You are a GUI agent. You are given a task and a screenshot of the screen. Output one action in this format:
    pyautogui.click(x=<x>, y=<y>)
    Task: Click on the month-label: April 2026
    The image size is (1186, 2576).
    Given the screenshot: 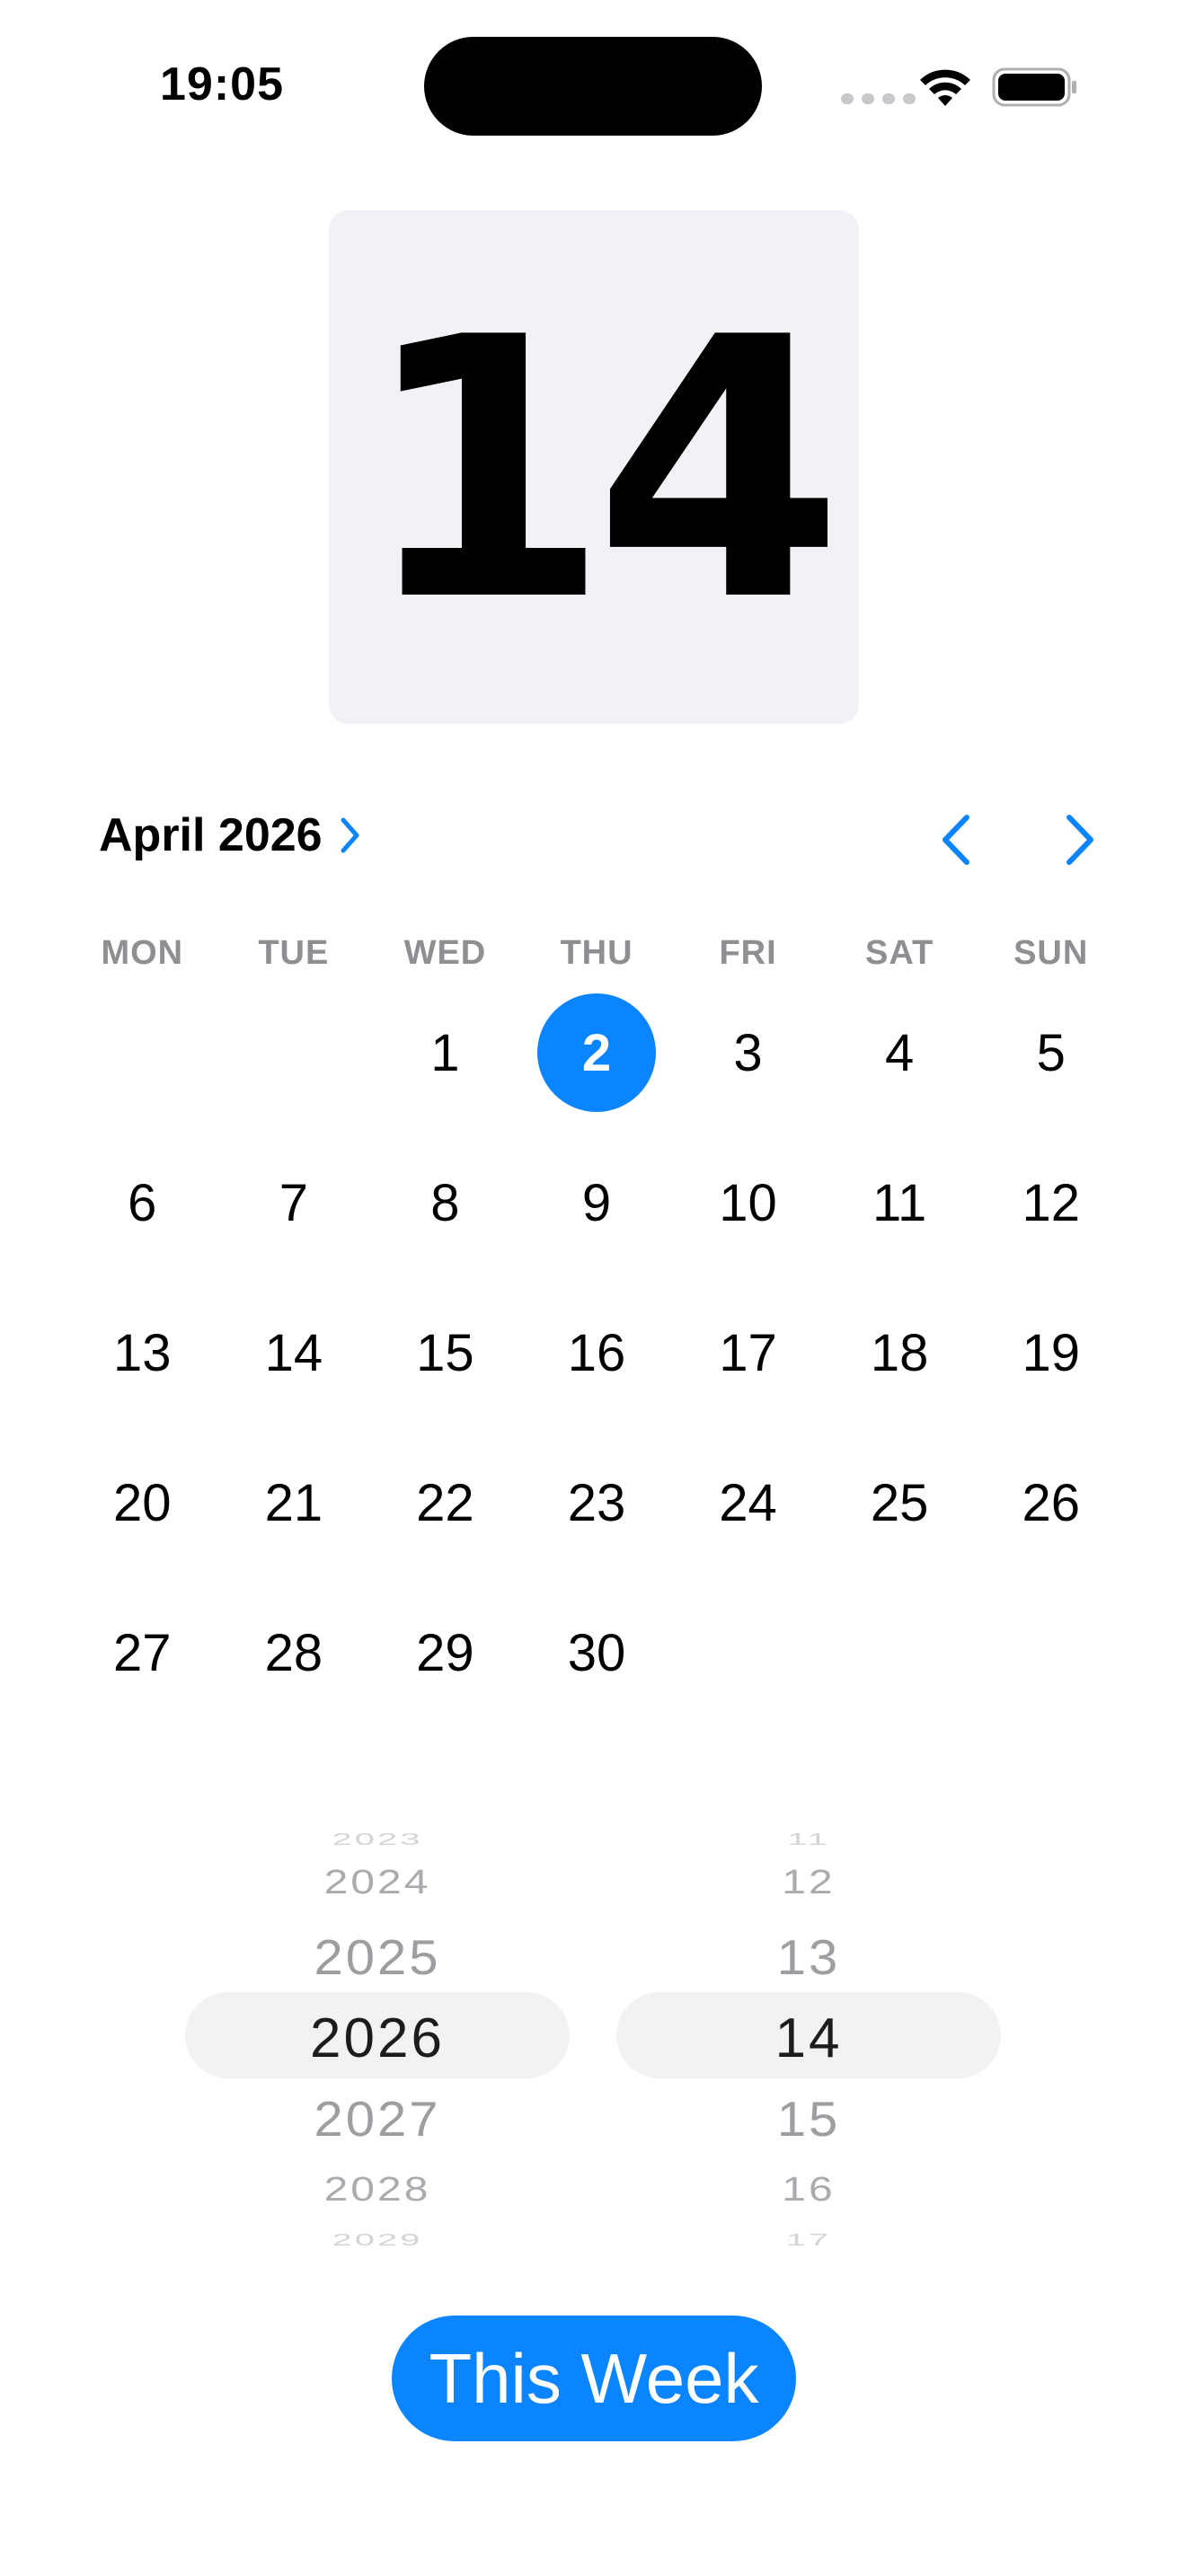 What is the action you would take?
    pyautogui.click(x=211, y=835)
    